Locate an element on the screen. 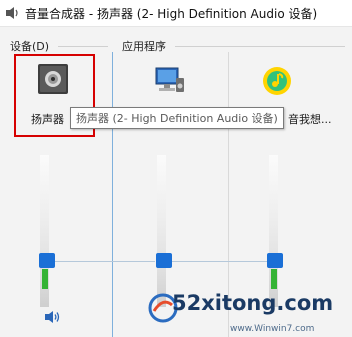 This screenshot has height=337, width=352. speaker-device-button is located at coordinates (53, 79).